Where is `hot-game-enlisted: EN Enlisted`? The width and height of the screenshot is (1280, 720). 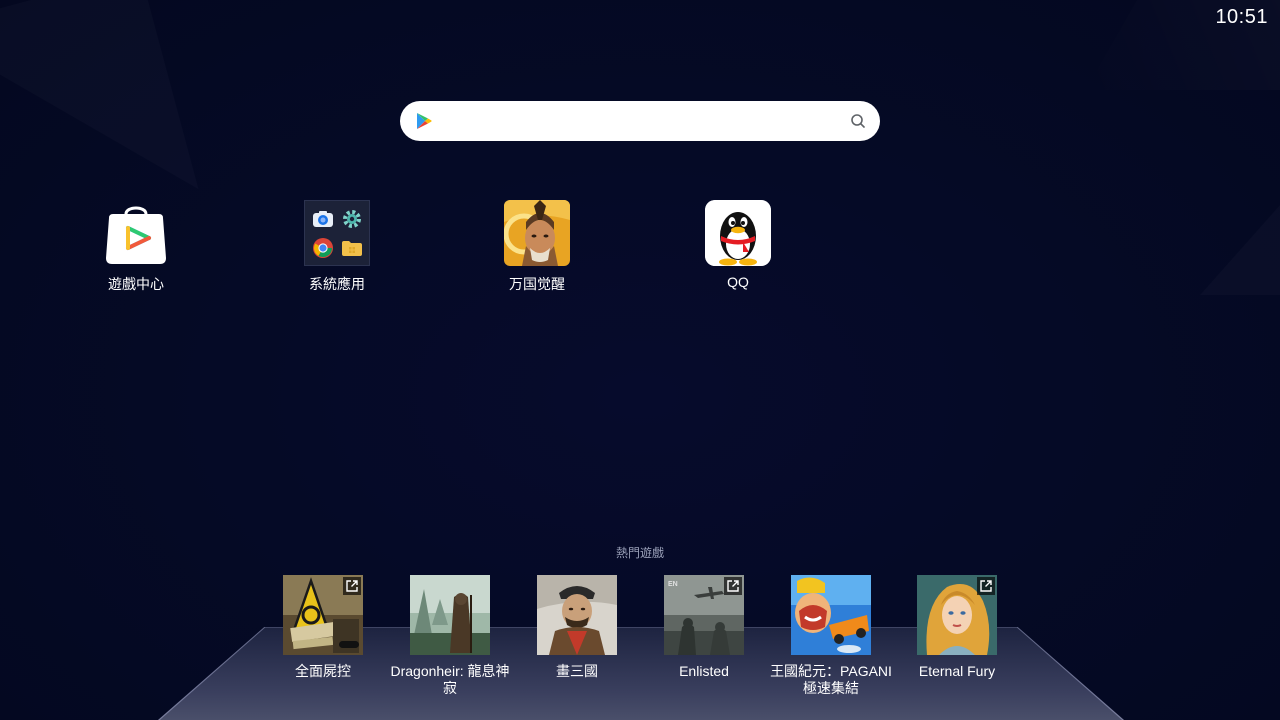
hot-game-enlisted: EN Enlisted is located at coordinates (704, 627).